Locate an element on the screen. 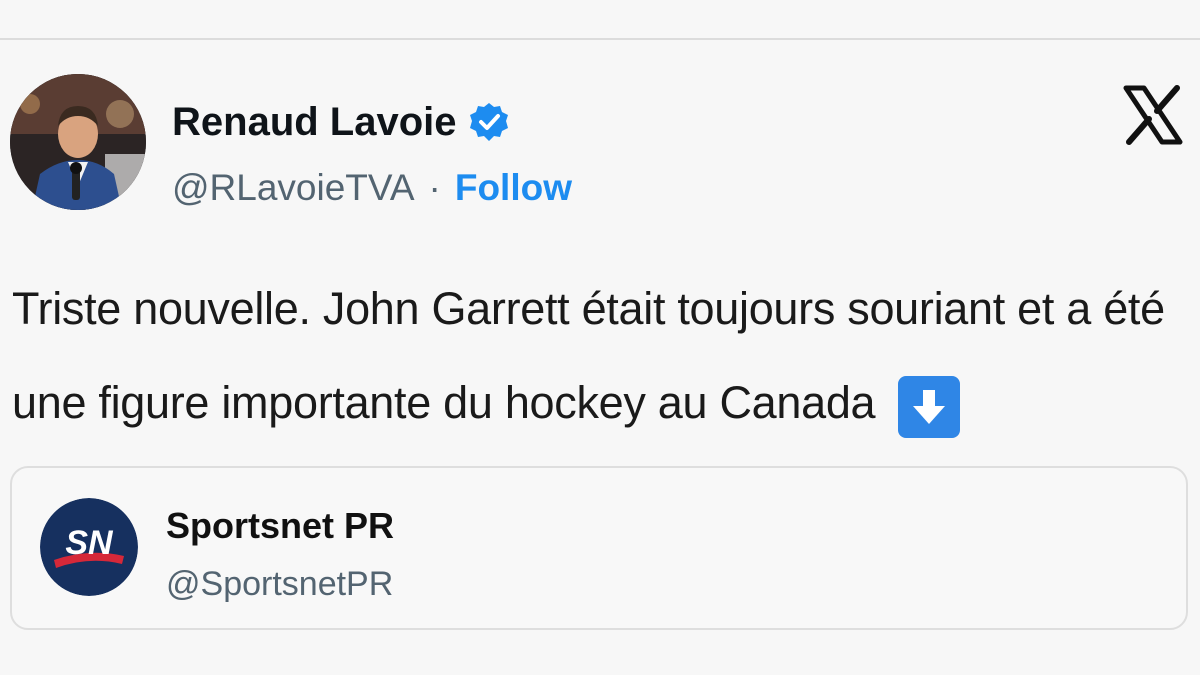  author-name-row: Renaud Lavoie is located at coordinates (340, 122).